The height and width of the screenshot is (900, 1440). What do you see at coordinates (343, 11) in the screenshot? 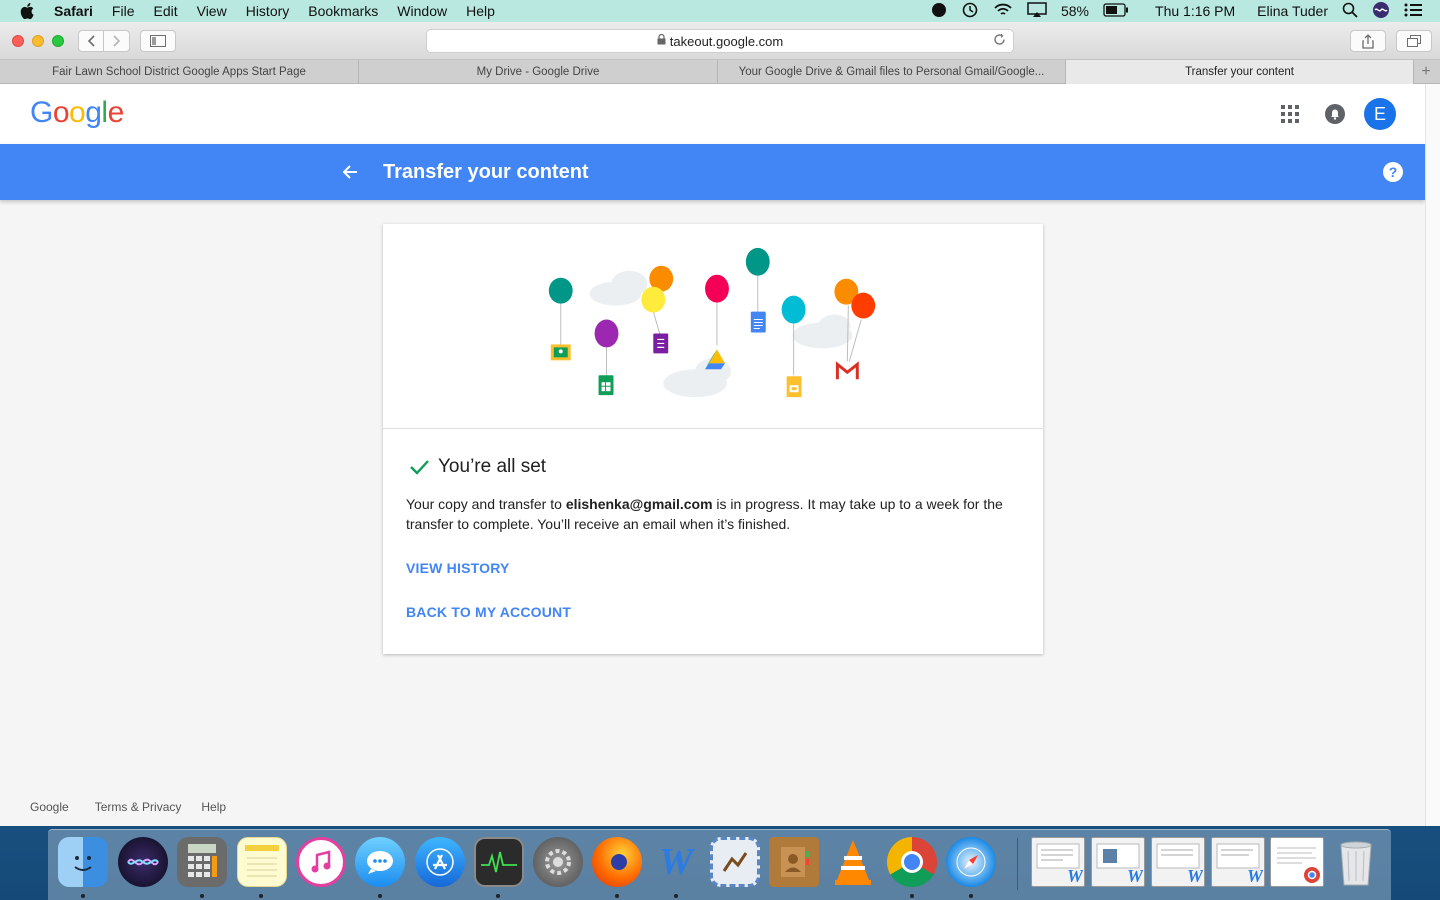
I see `menu-bookmarks: Bookmarks` at bounding box center [343, 11].